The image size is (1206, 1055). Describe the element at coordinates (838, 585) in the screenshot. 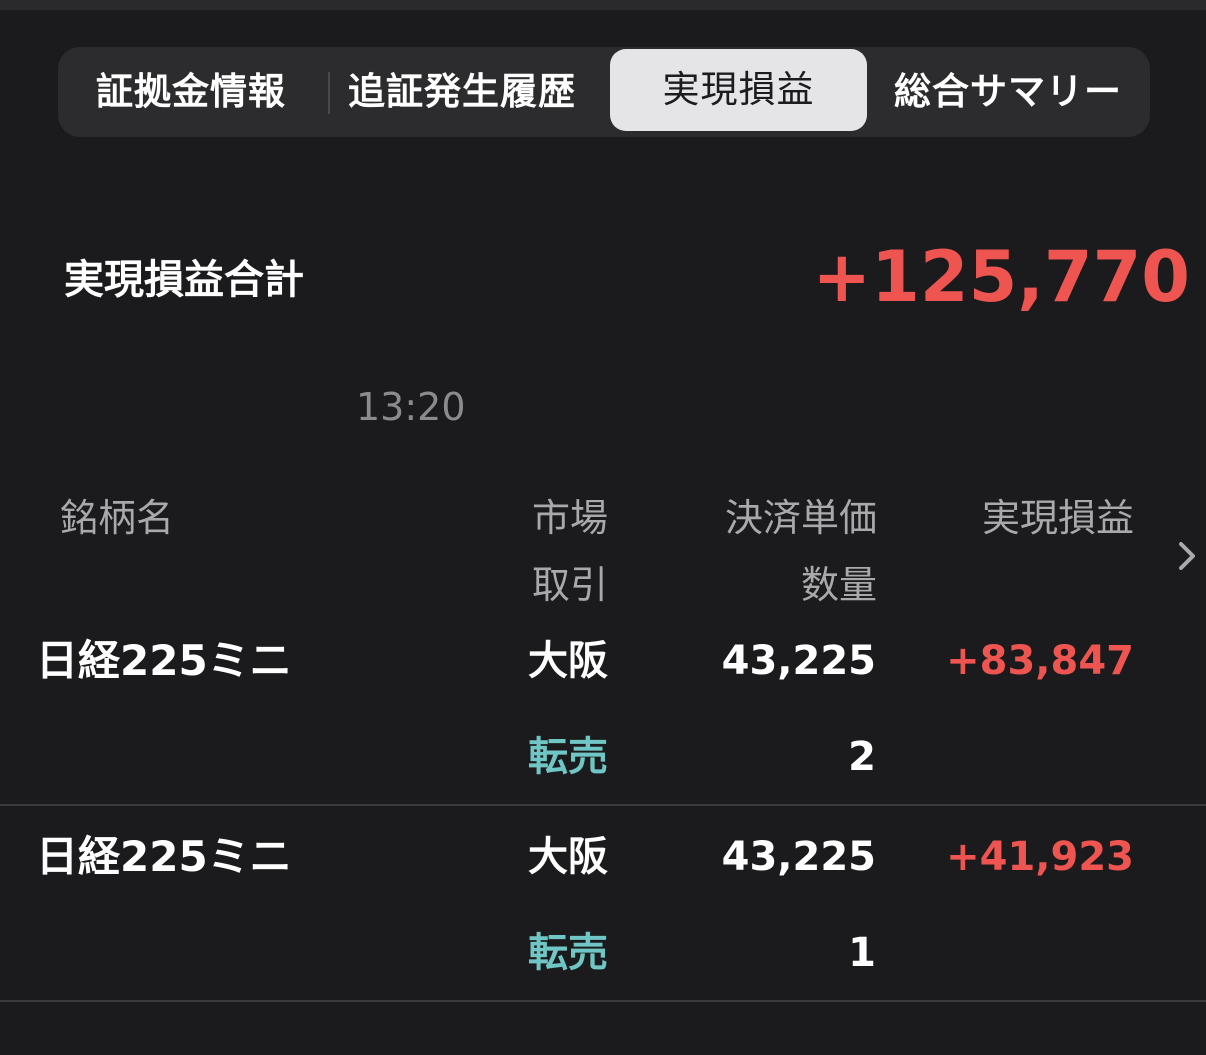

I see `header-quantity: 数量` at that location.